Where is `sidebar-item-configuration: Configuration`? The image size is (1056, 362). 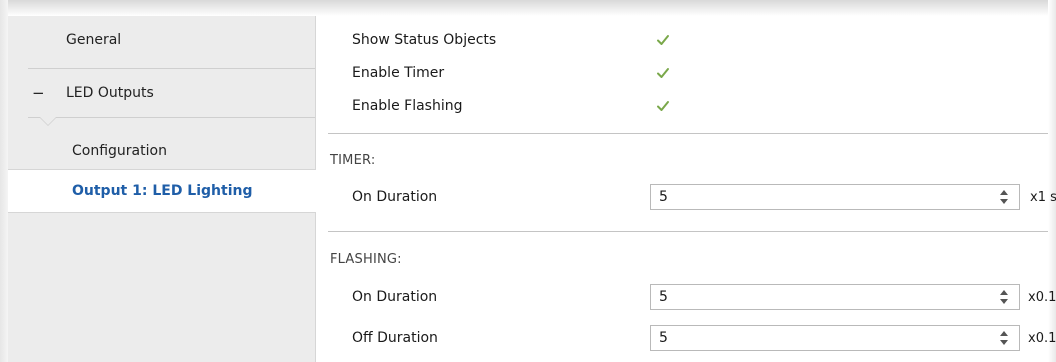
sidebar-item-configuration: Configuration is located at coordinates (161, 149).